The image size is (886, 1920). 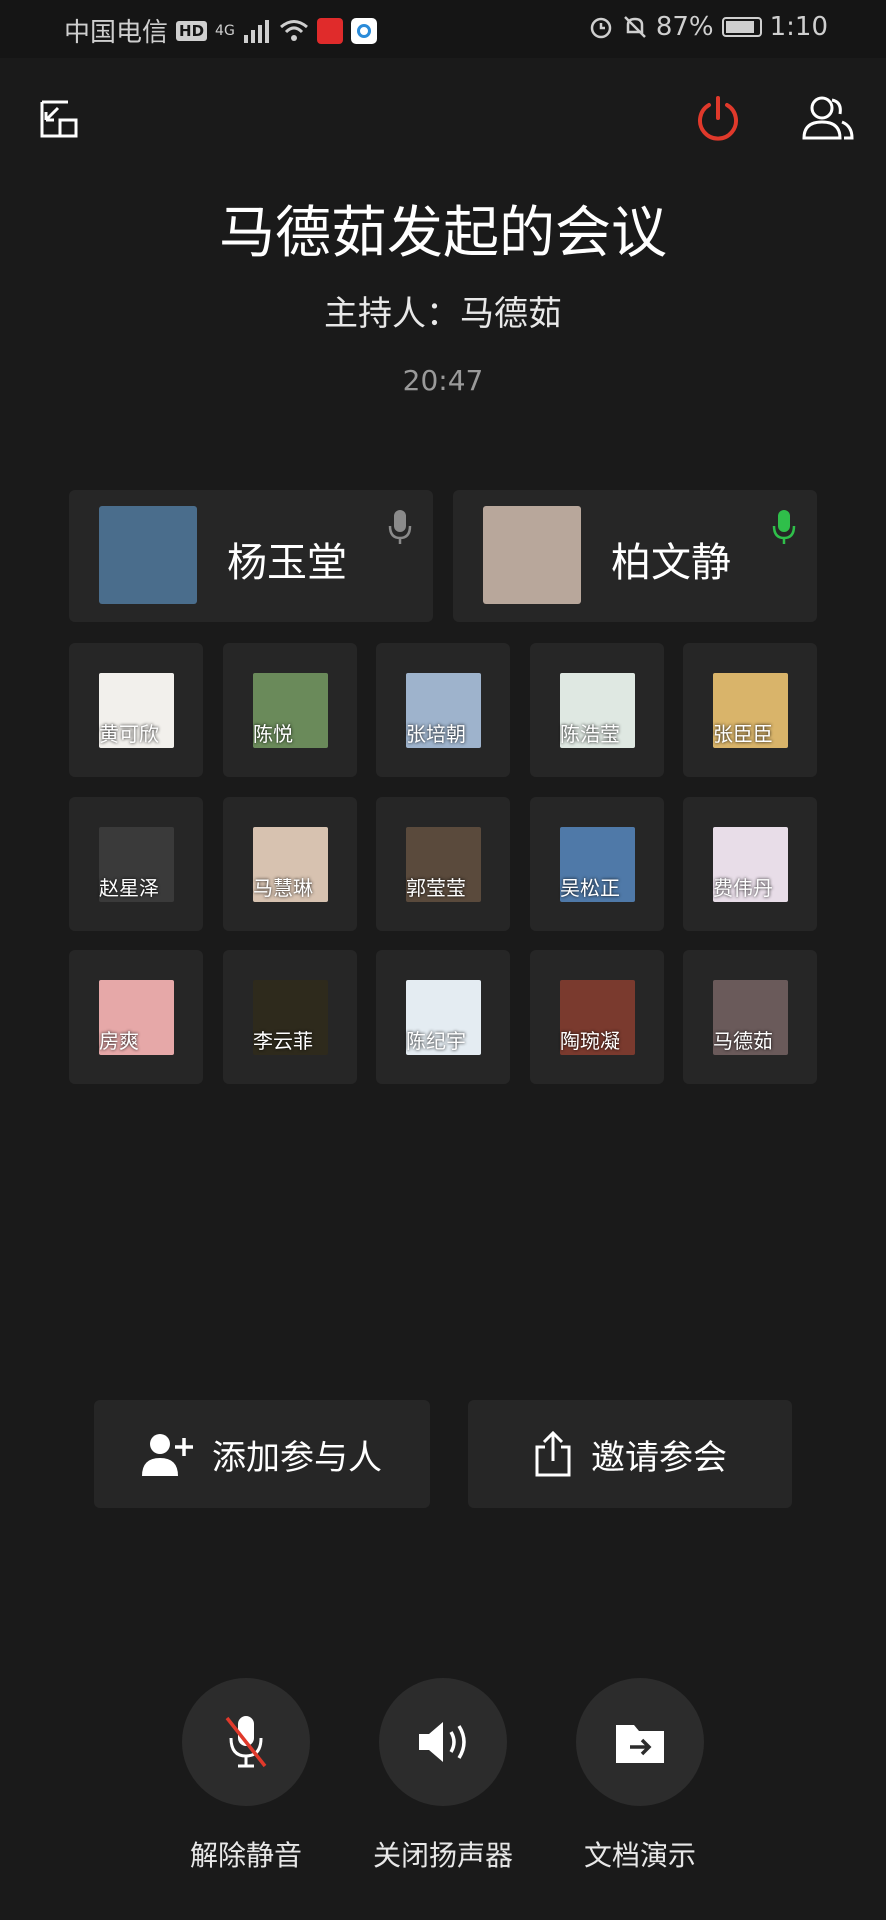 What do you see at coordinates (443, 29) in the screenshot?
I see `status-bar: 中国电信 HD 4G 87% 1:10` at bounding box center [443, 29].